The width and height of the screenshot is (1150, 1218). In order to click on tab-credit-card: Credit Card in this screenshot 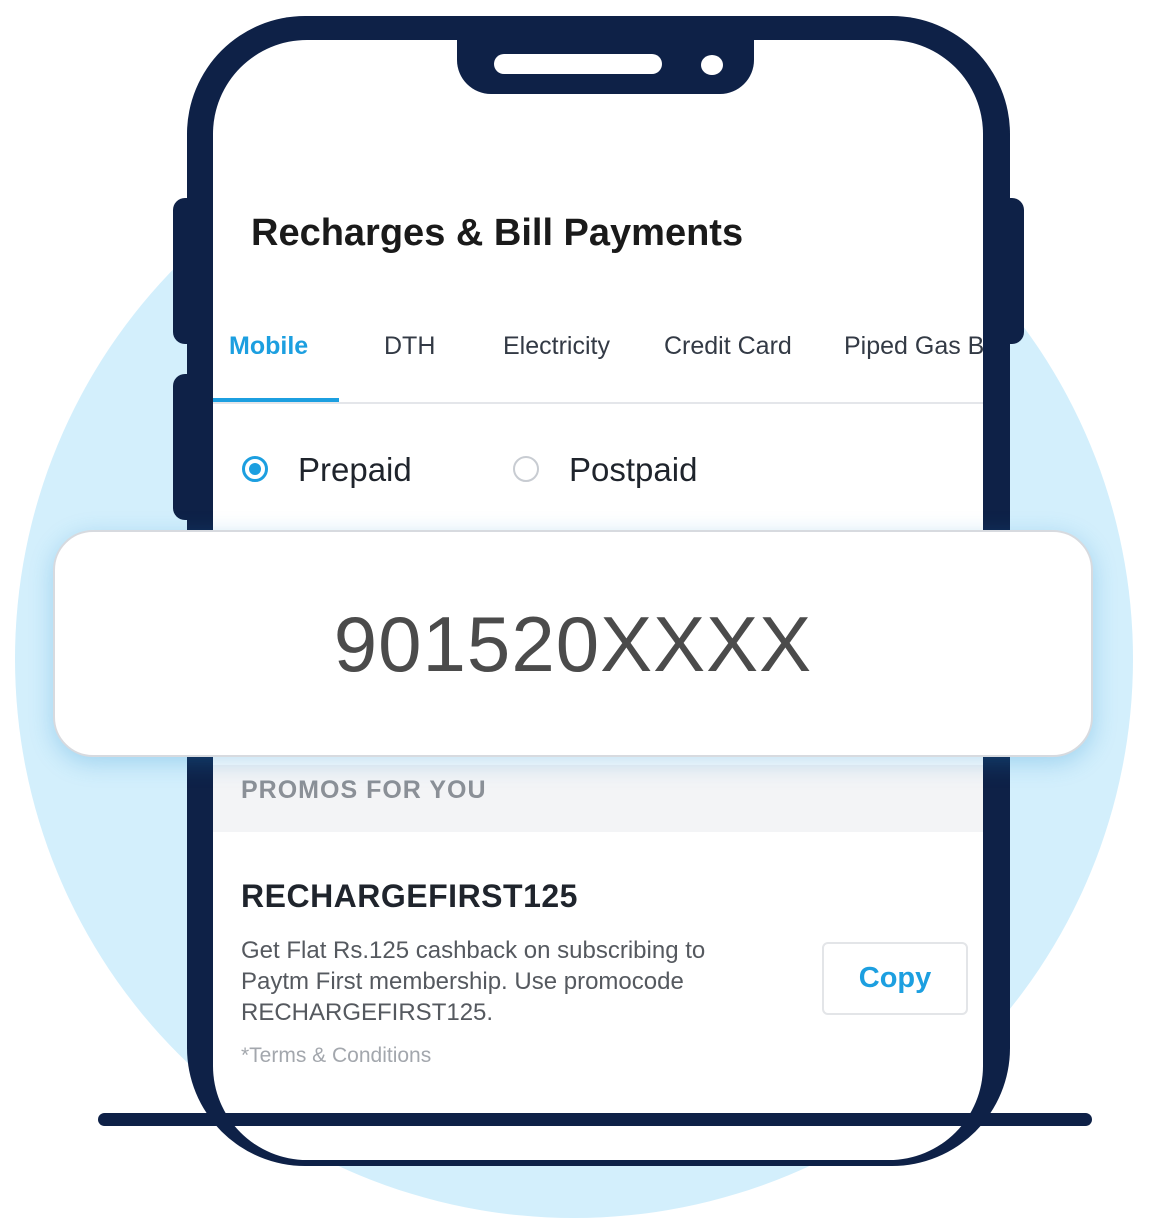, I will do `click(728, 367)`.